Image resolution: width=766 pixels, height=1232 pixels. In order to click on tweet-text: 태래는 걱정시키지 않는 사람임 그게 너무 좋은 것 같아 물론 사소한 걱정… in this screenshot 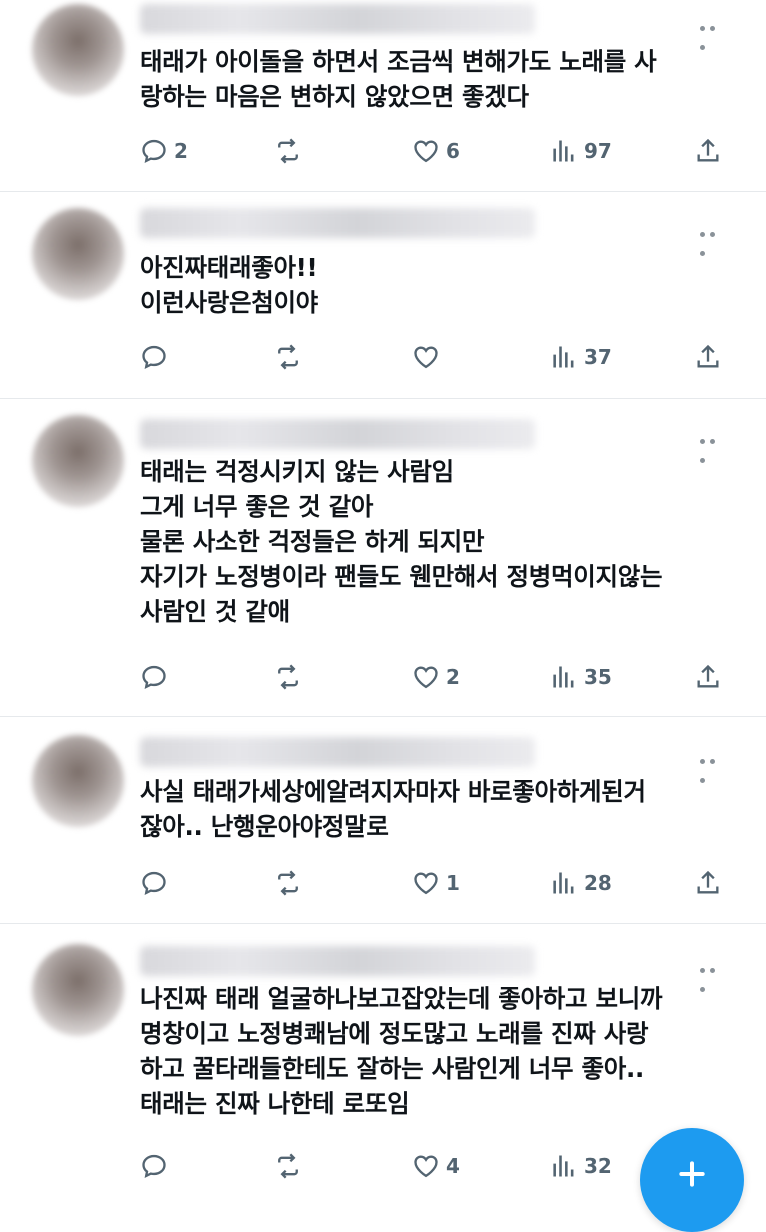, I will do `click(401, 541)`.